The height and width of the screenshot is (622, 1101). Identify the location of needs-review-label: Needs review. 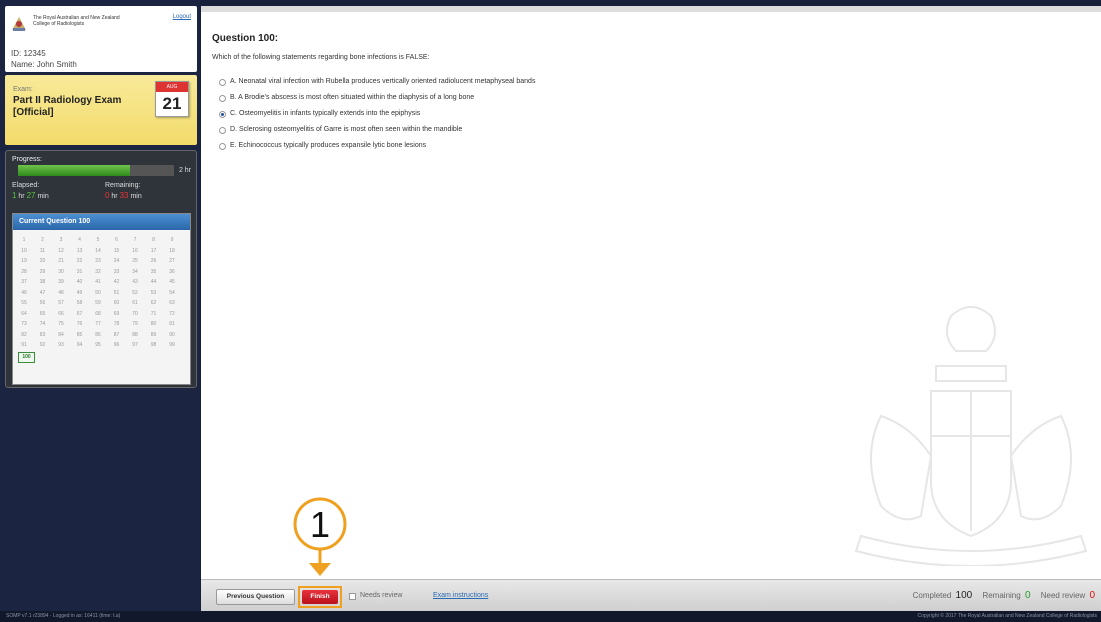
(381, 595).